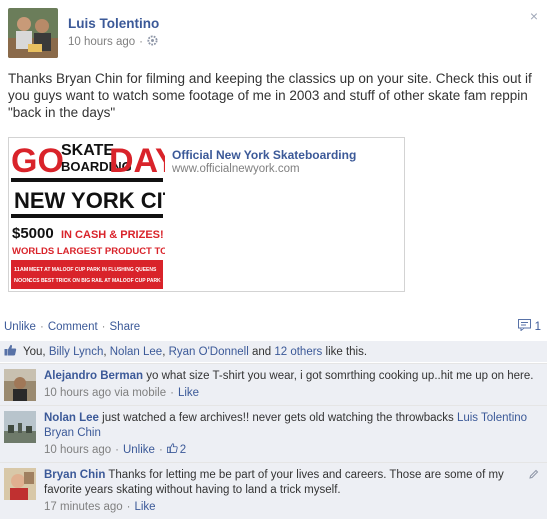  I want to click on poster-prize-text: IN CASH & PRIZES!, so click(112, 235).